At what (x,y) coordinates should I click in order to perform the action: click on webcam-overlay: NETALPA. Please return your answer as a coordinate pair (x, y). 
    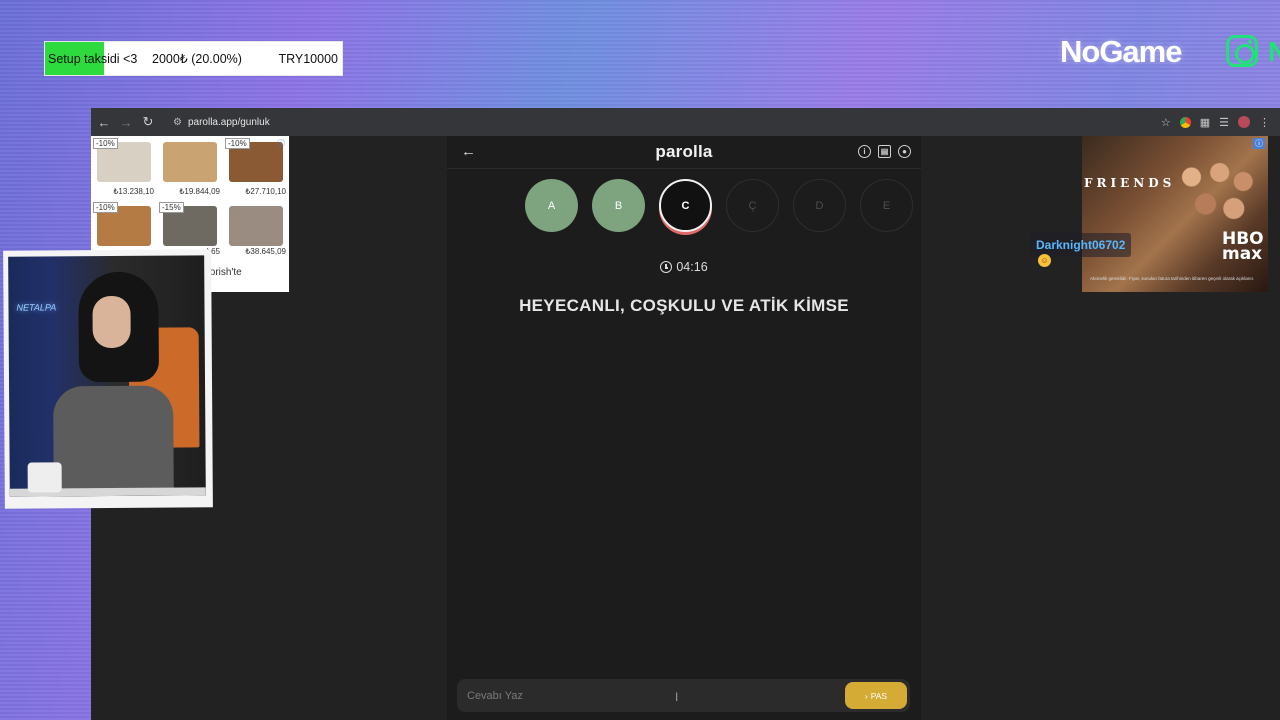
    Looking at the image, I should click on (108, 379).